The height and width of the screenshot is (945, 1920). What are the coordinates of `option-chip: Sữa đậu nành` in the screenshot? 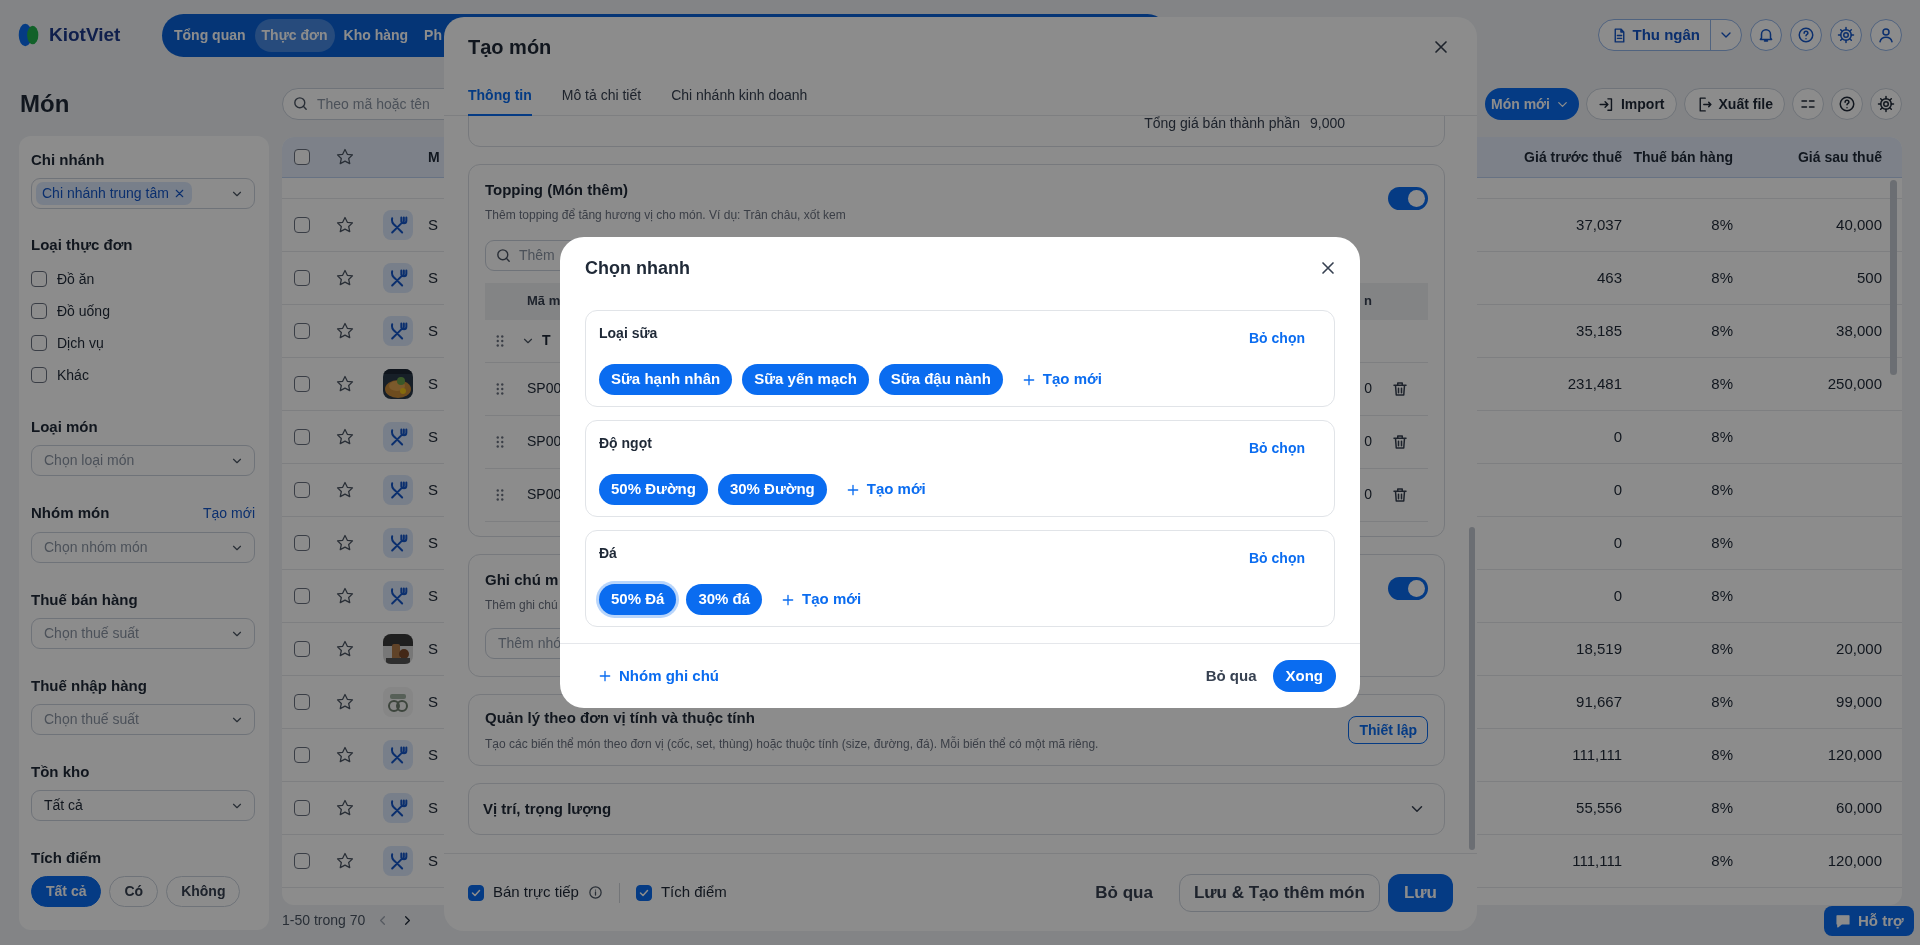 It's located at (940, 379).